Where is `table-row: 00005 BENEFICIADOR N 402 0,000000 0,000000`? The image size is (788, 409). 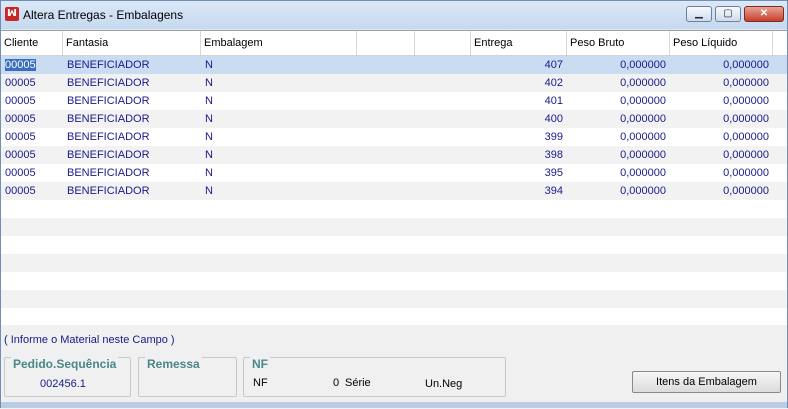
table-row: 00005 BENEFICIADOR N 402 0,000000 0,000000 is located at coordinates (394, 83).